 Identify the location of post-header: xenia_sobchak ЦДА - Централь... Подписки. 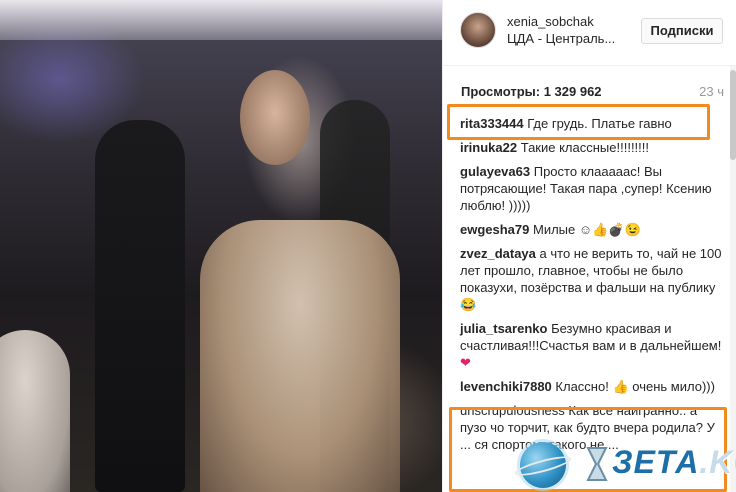
(589, 33).